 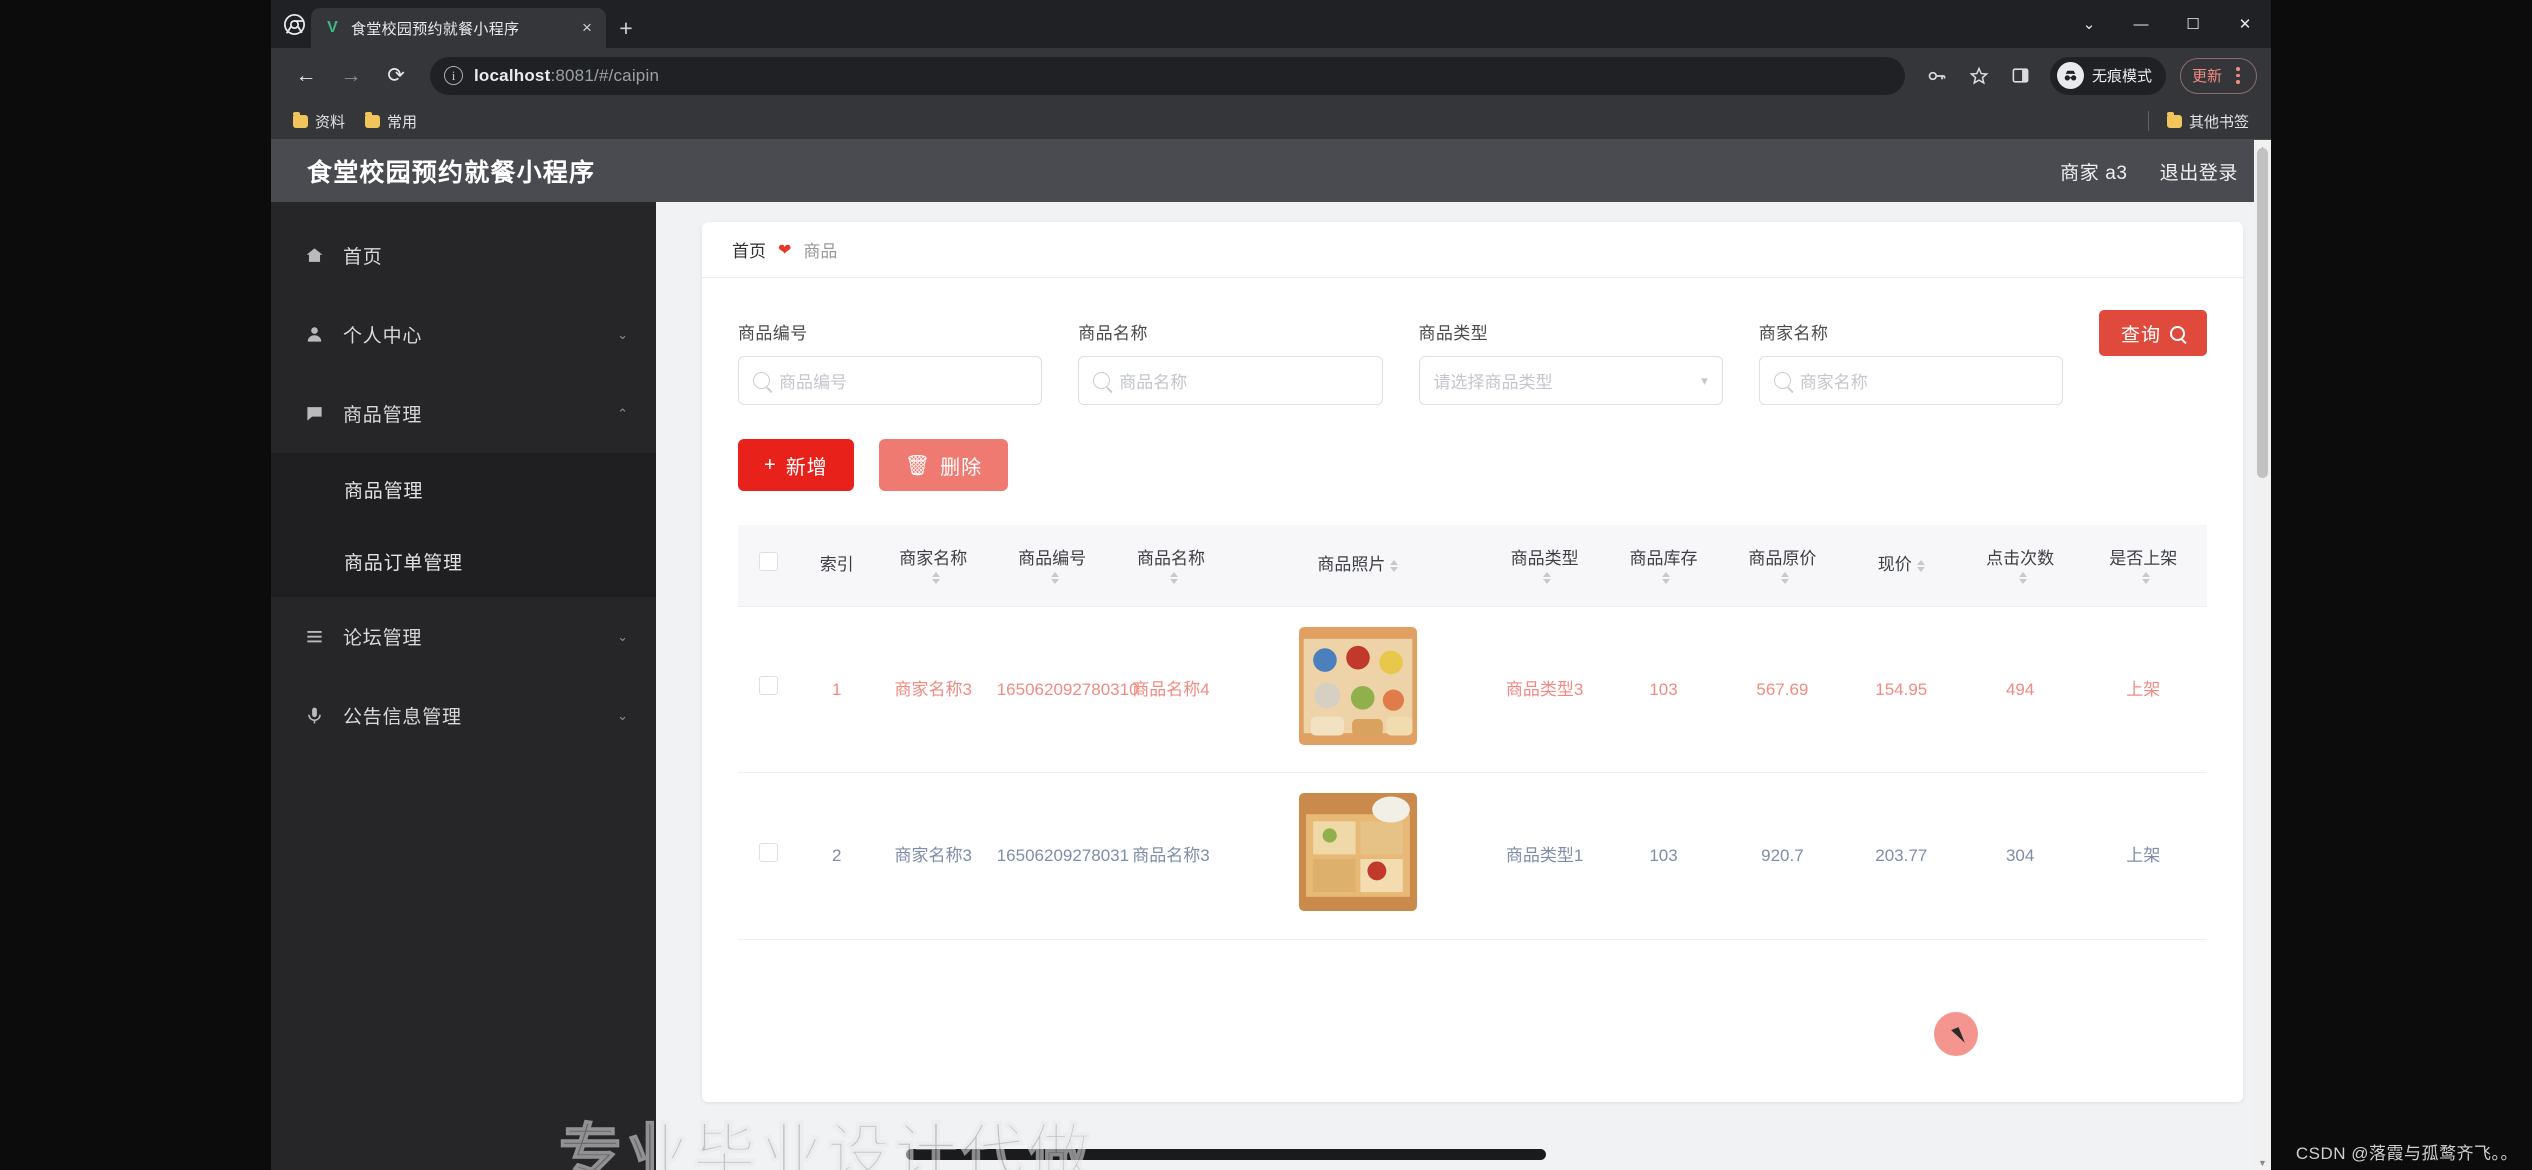 I want to click on action-bar: + 新增 🗑 删除, so click(x=1472, y=448).